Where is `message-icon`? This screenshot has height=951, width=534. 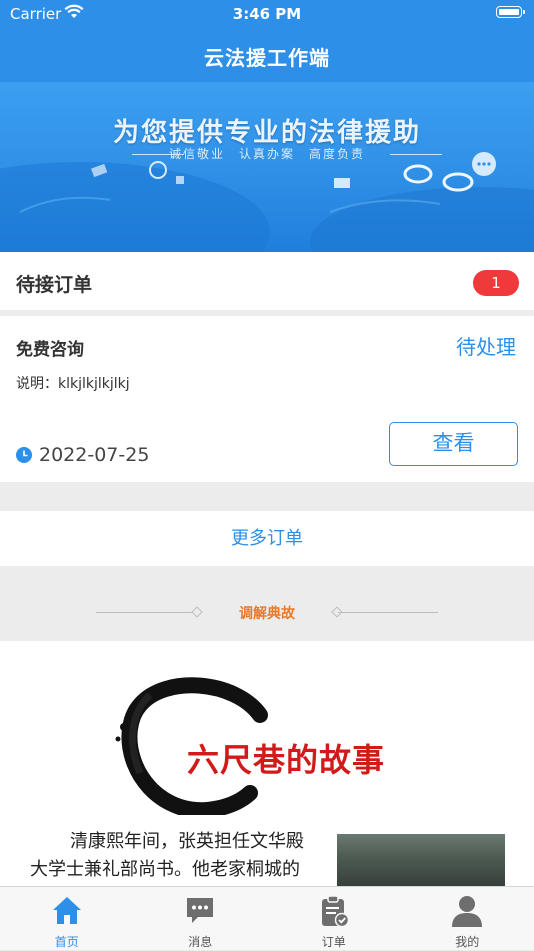 message-icon is located at coordinates (200, 910).